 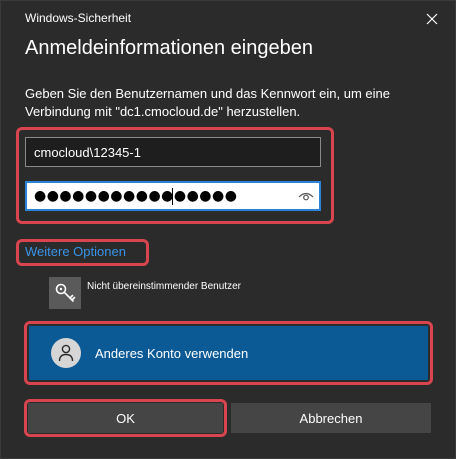 I want to click on username-field: cmocloud\12345-1, so click(x=173, y=152).